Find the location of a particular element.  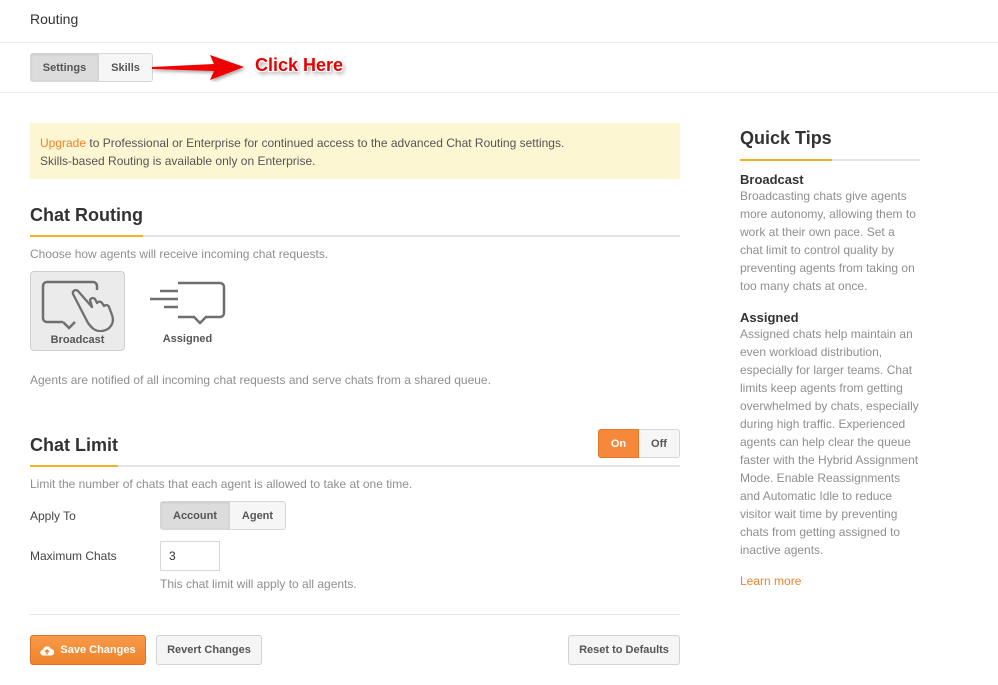

upgrade-link: Upgrade is located at coordinates (63, 143).